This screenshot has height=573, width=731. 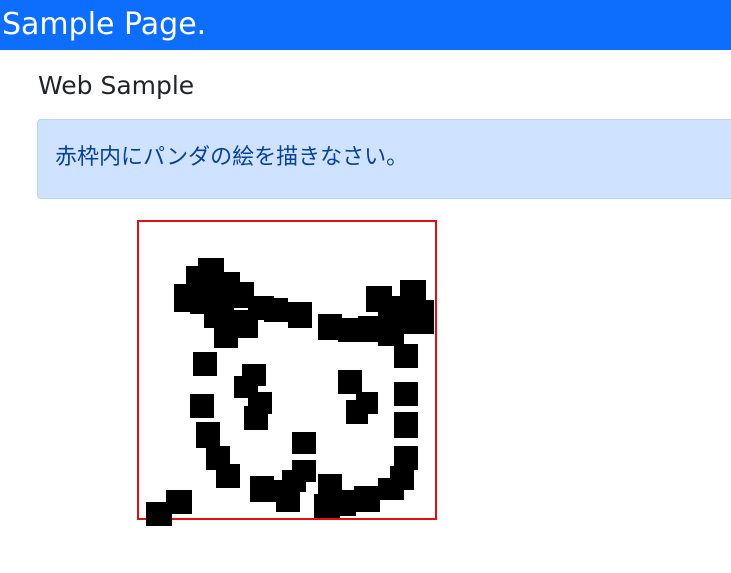 I want to click on instruction-text: 赤枠内にパンダの絵を描きなさい。, so click(x=232, y=157).